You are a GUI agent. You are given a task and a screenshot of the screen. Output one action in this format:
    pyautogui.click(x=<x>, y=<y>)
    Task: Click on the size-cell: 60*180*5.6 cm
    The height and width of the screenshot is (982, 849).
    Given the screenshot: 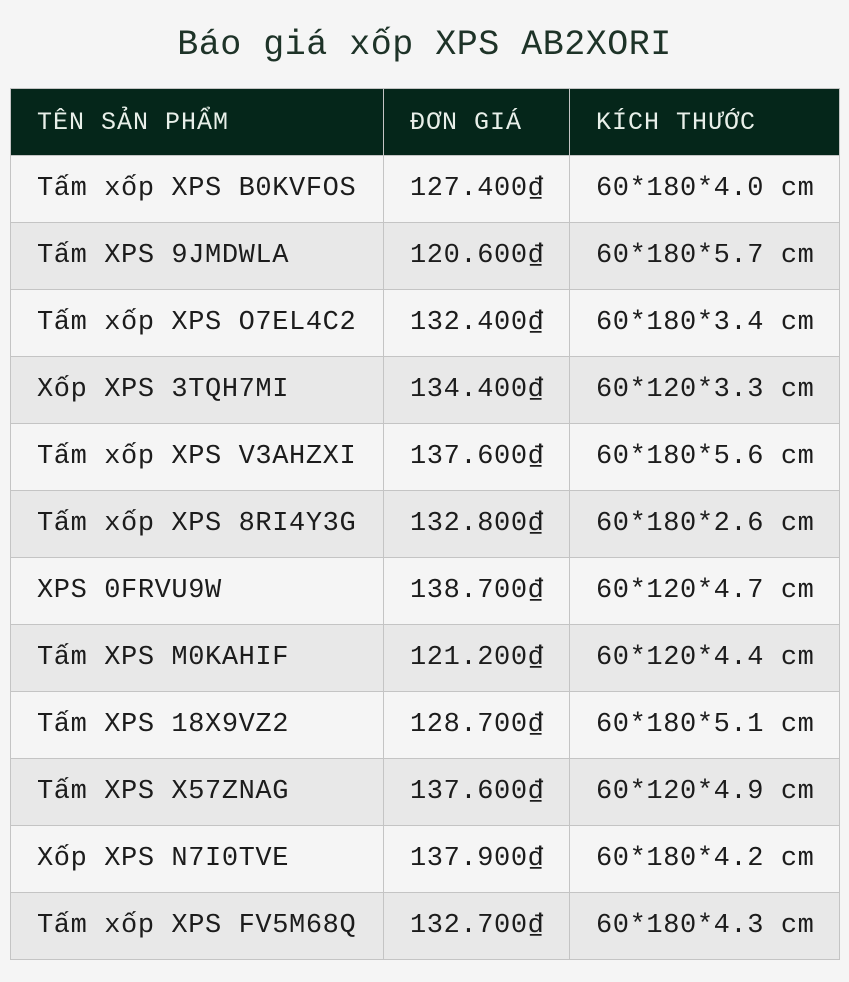 What is the action you would take?
    pyautogui.click(x=704, y=457)
    